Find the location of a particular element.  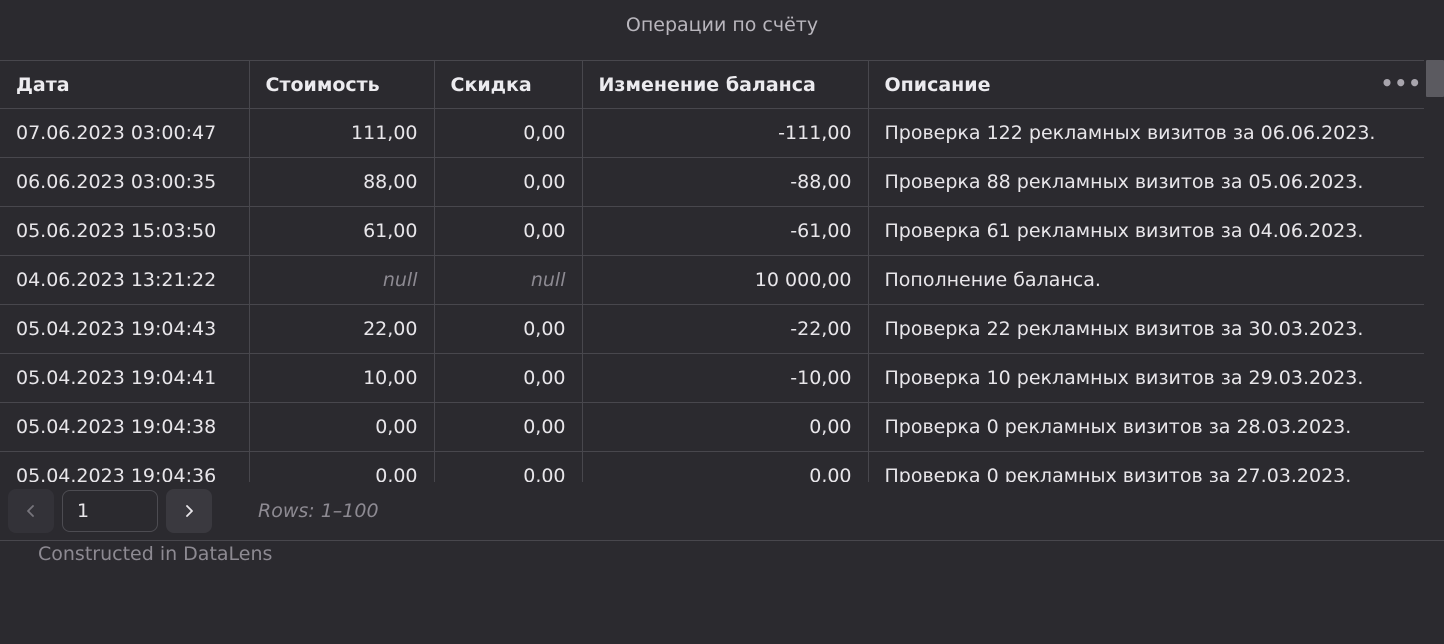

column-header-balance-change: Изменение баланса is located at coordinates (725, 85).